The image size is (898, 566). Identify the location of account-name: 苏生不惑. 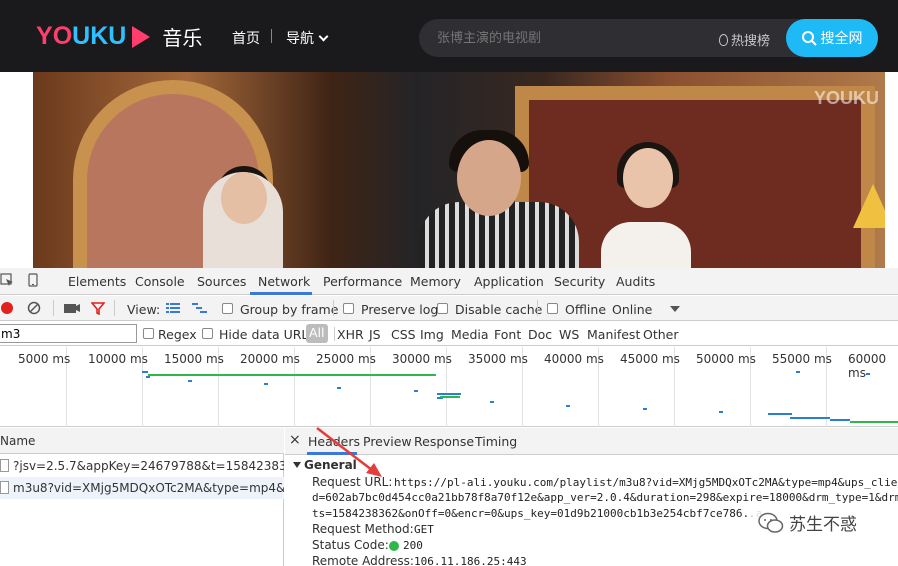
(823, 525).